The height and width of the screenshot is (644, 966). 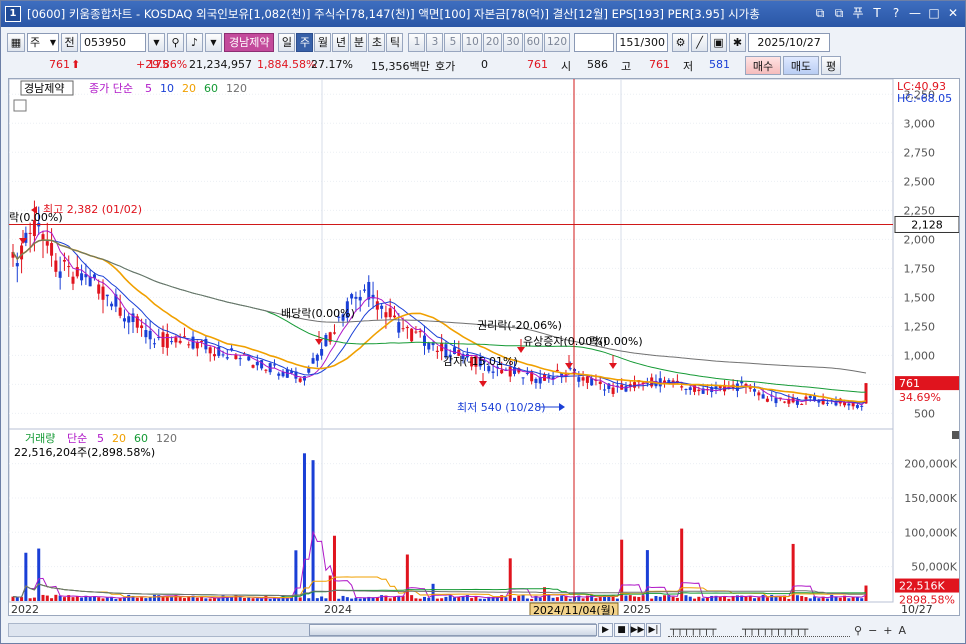 I want to click on count-input: 151/300, so click(x=642, y=42).